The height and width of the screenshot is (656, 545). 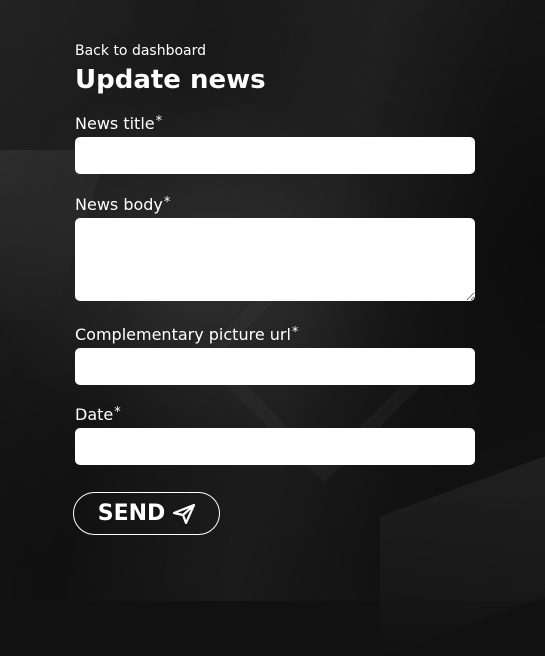 I want to click on page-title: Update news, so click(x=170, y=80).